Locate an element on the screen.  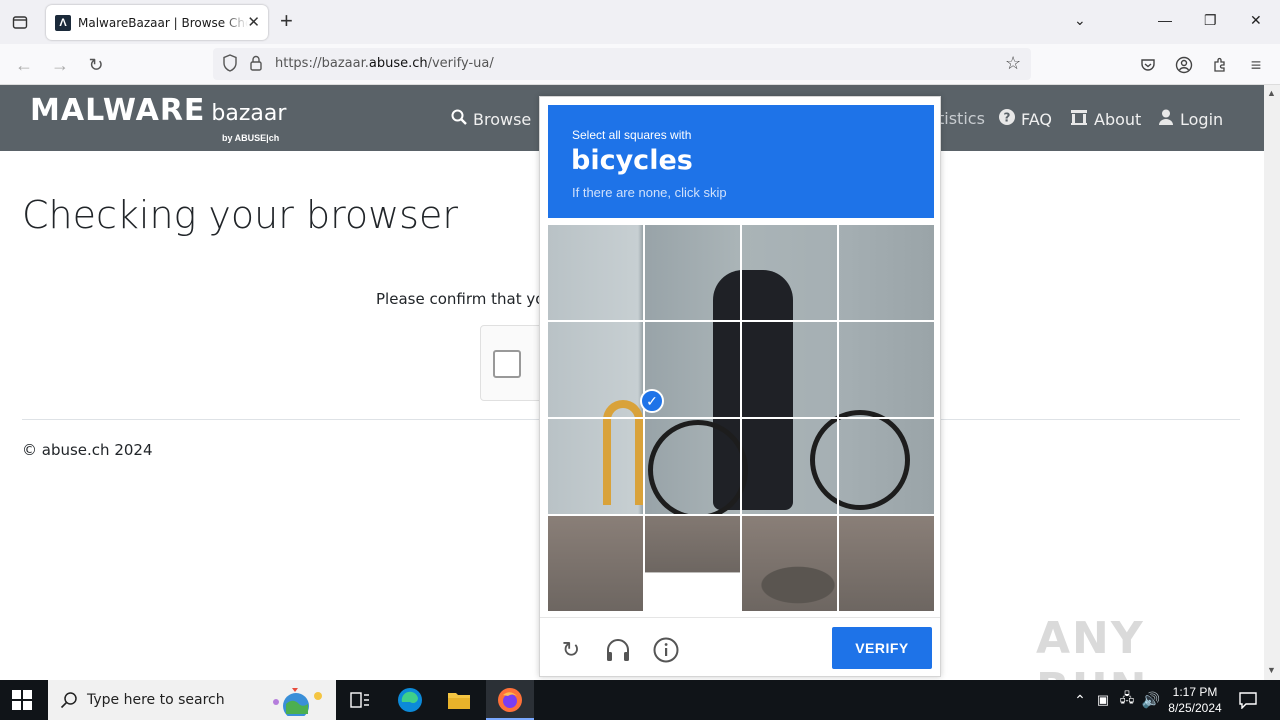
building-icon is located at coordinates (1079, 119).